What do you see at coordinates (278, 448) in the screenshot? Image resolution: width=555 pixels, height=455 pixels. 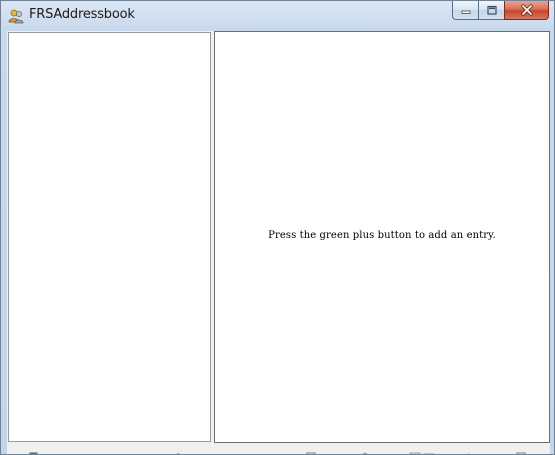 I see `bottom-toolbar` at bounding box center [278, 448].